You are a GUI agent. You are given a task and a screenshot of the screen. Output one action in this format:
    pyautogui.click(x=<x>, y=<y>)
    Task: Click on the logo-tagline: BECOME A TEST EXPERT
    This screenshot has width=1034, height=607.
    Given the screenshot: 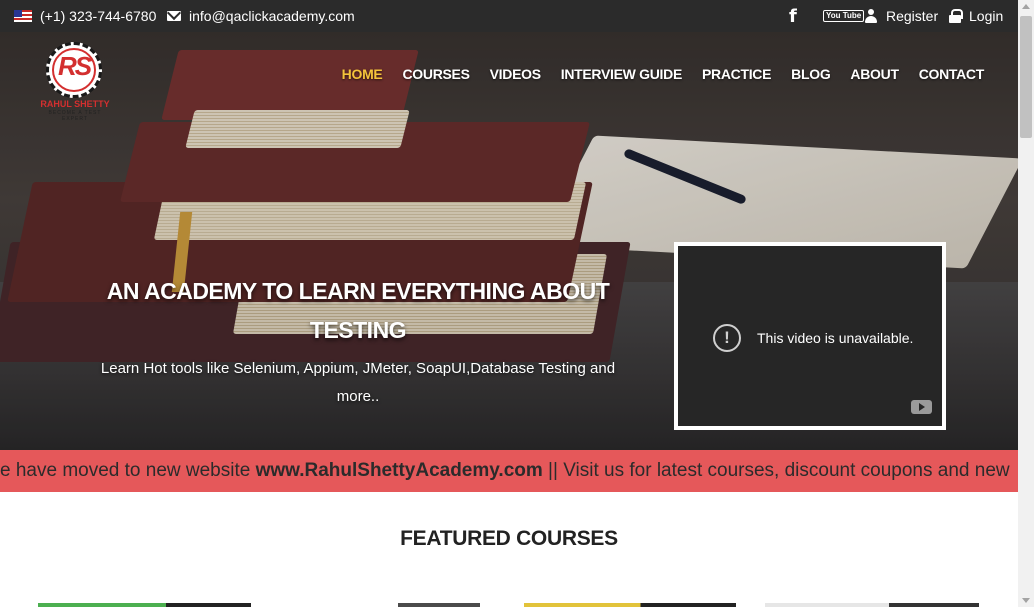 What is the action you would take?
    pyautogui.click(x=75, y=116)
    